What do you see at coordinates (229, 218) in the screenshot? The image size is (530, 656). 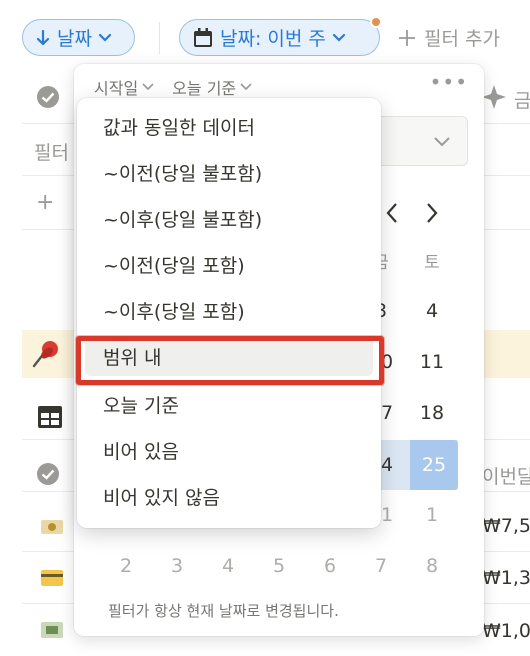 I see `menu-item-after-exclusive: ~이후(당일 불포함)` at bounding box center [229, 218].